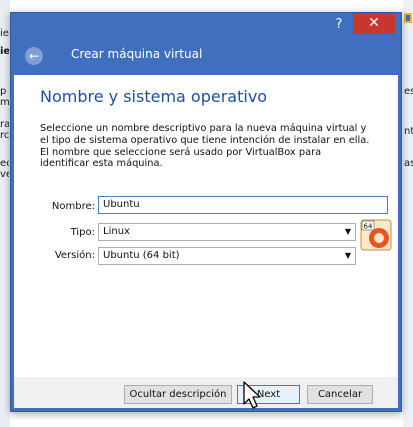  I want to click on app-icon, so click(408, 18).